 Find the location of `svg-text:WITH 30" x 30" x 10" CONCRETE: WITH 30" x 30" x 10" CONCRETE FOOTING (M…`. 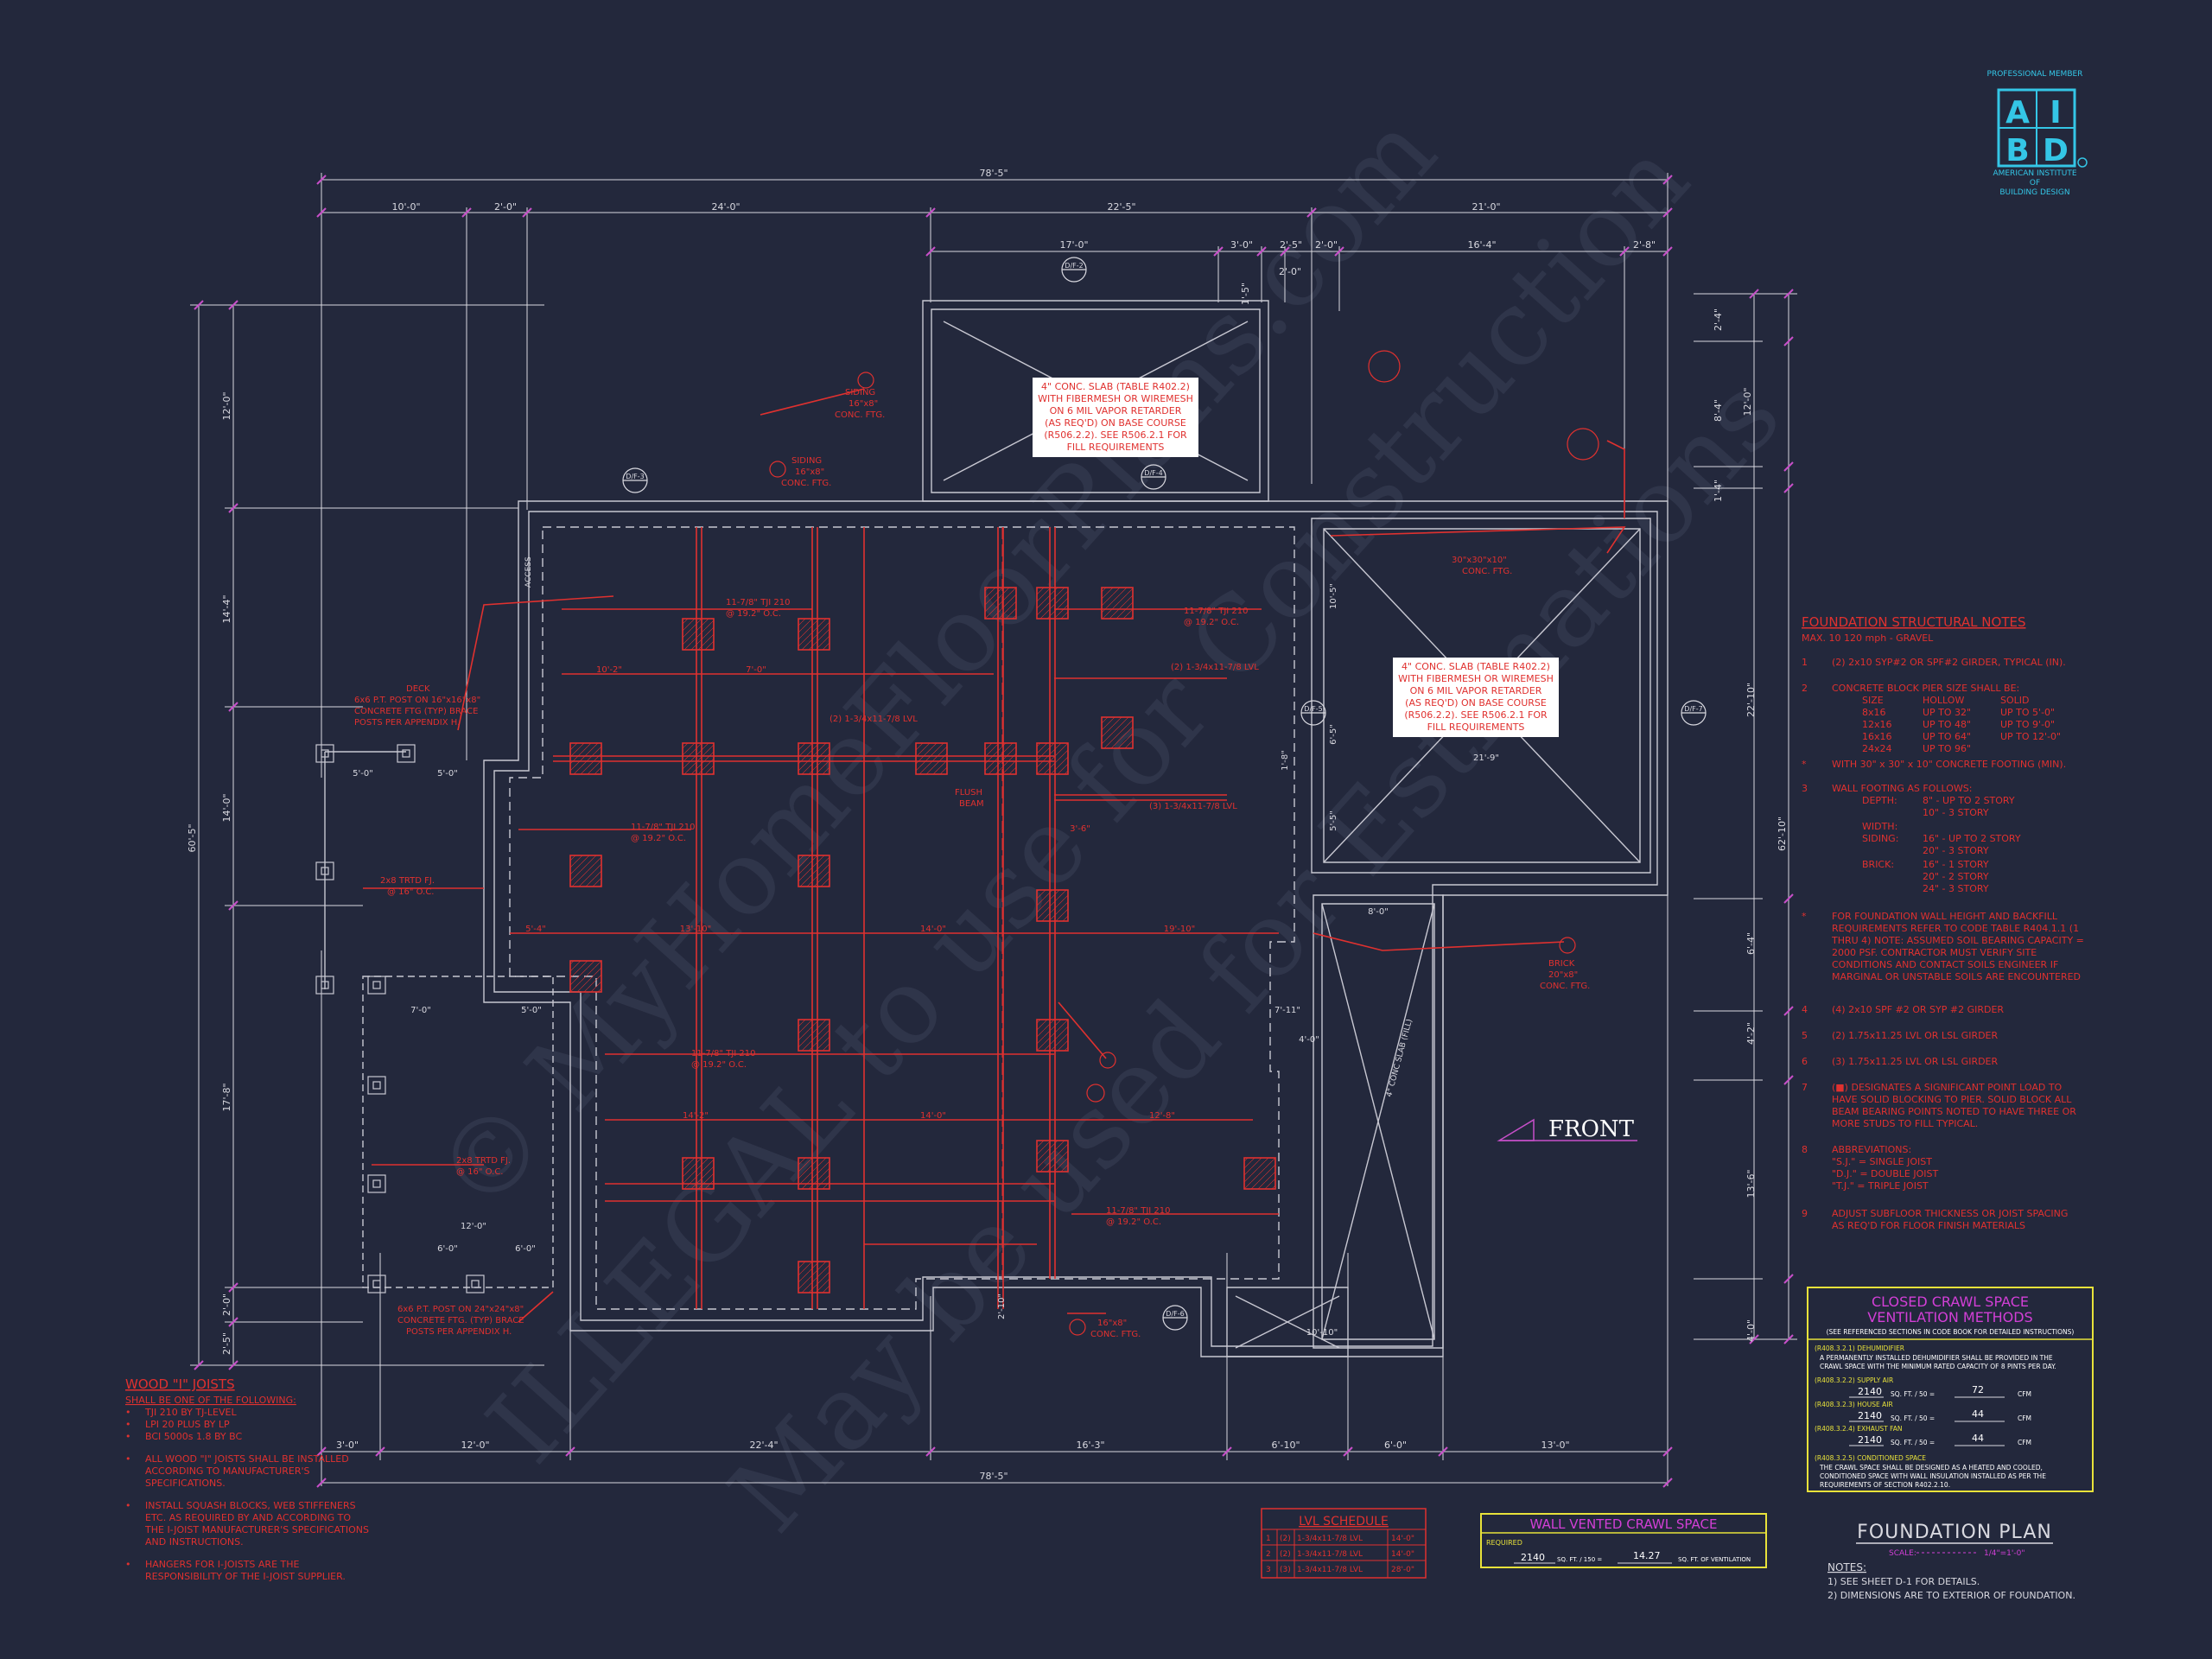

svg-text:WITH 30" x 30" x 10" CONCRETE: WITH 30" x 30" x 10" CONCRETE FOOTING (M… is located at coordinates (1949, 764).